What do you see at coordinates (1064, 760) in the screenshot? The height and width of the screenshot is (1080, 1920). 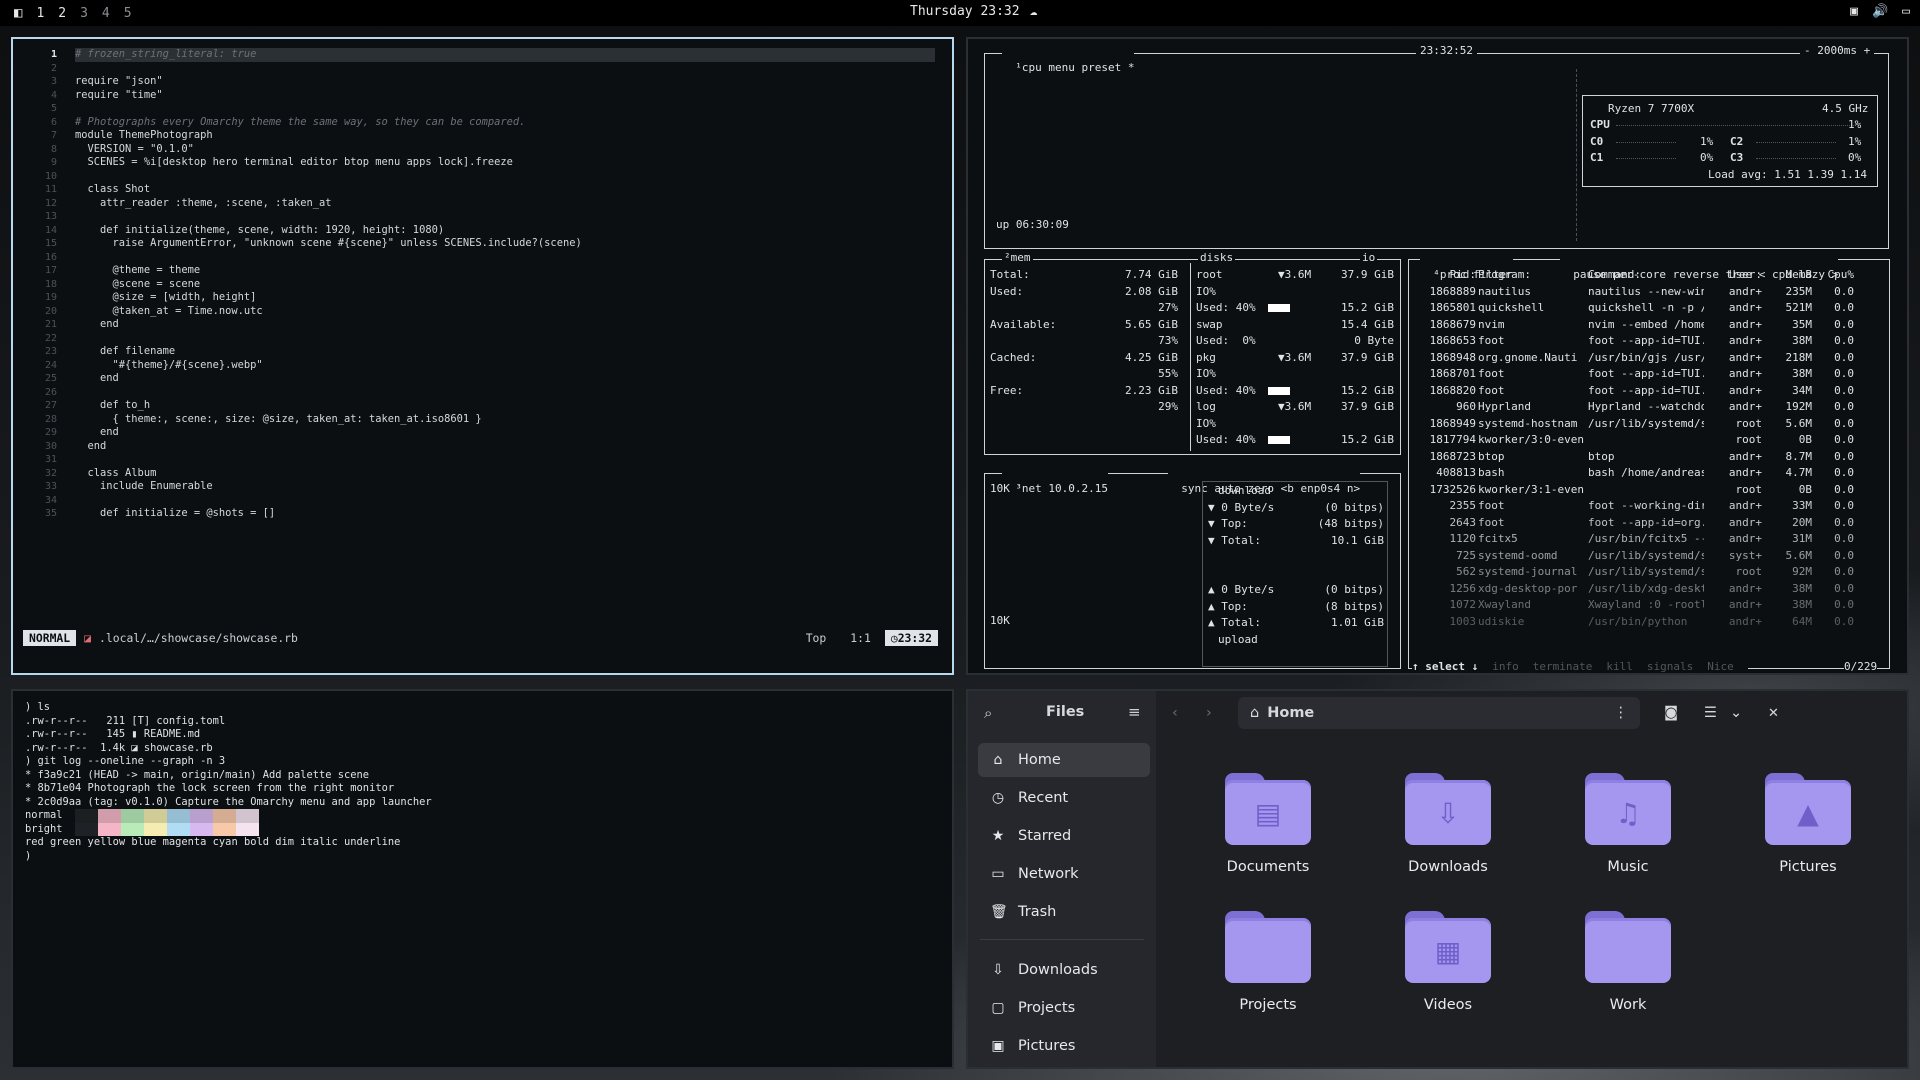 I see `sidebar-item-home: ⌂ Home` at bounding box center [1064, 760].